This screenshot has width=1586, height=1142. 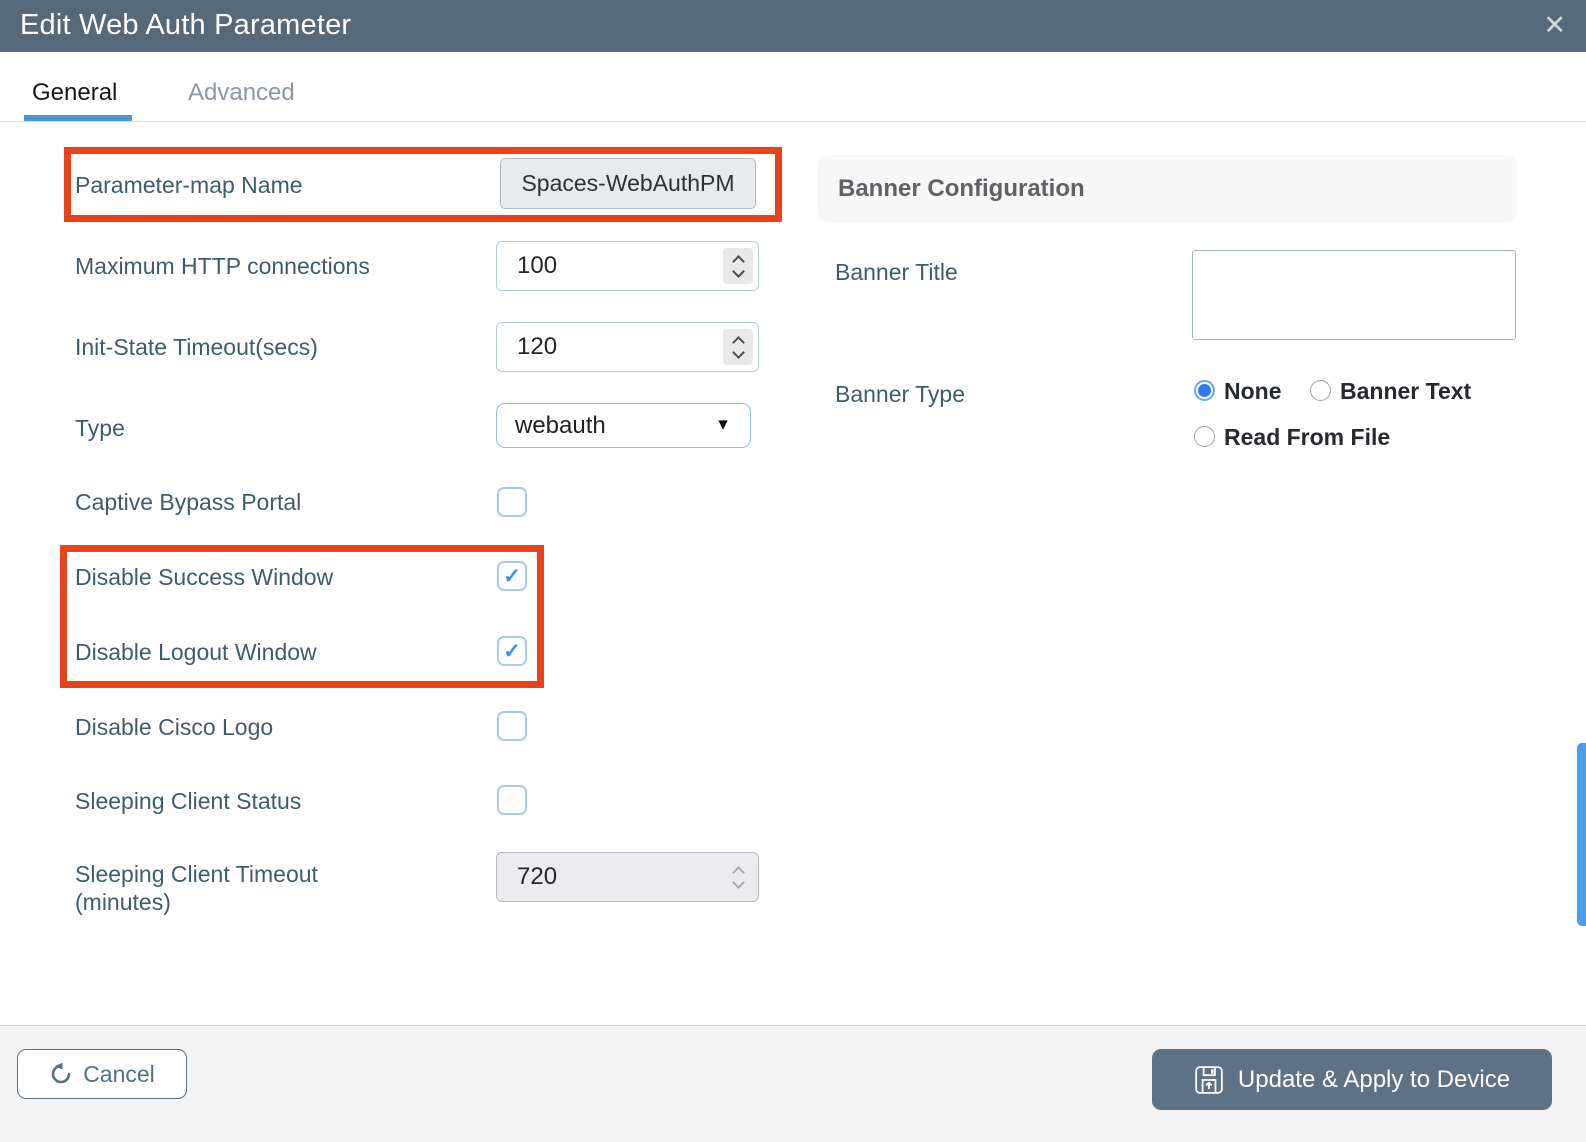 I want to click on banner-title-textarea, so click(x=1354, y=295).